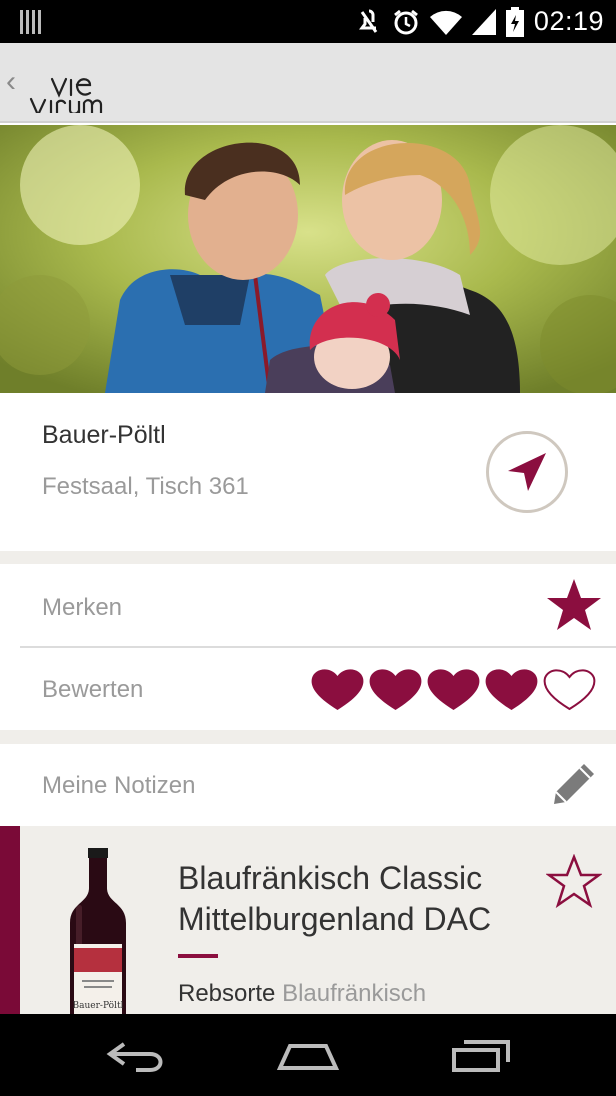  I want to click on wine-title-underline, so click(198, 956).